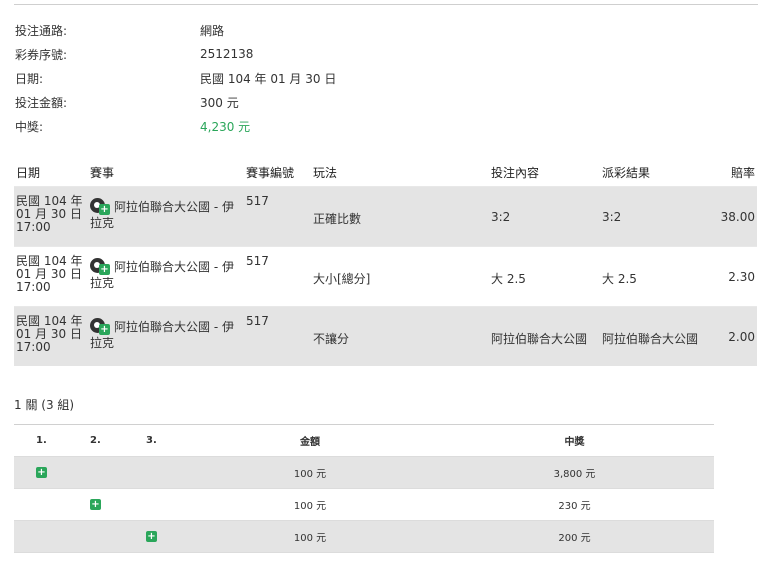 This screenshot has height=571, width=774. What do you see at coordinates (95, 440) in the screenshot?
I see `header-leg-2: 2.` at bounding box center [95, 440].